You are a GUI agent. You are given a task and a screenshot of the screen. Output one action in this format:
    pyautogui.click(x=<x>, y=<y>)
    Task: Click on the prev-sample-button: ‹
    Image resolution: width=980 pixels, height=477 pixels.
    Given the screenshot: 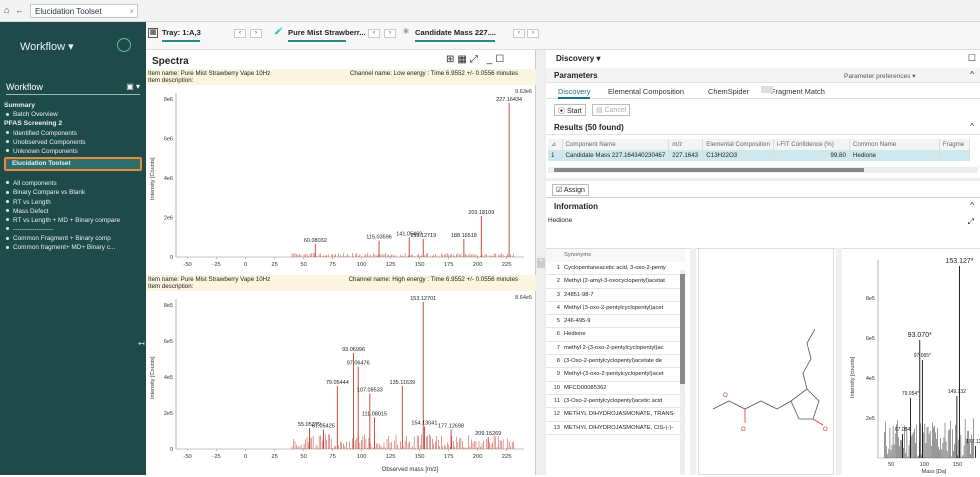 What is the action you would take?
    pyautogui.click(x=374, y=33)
    